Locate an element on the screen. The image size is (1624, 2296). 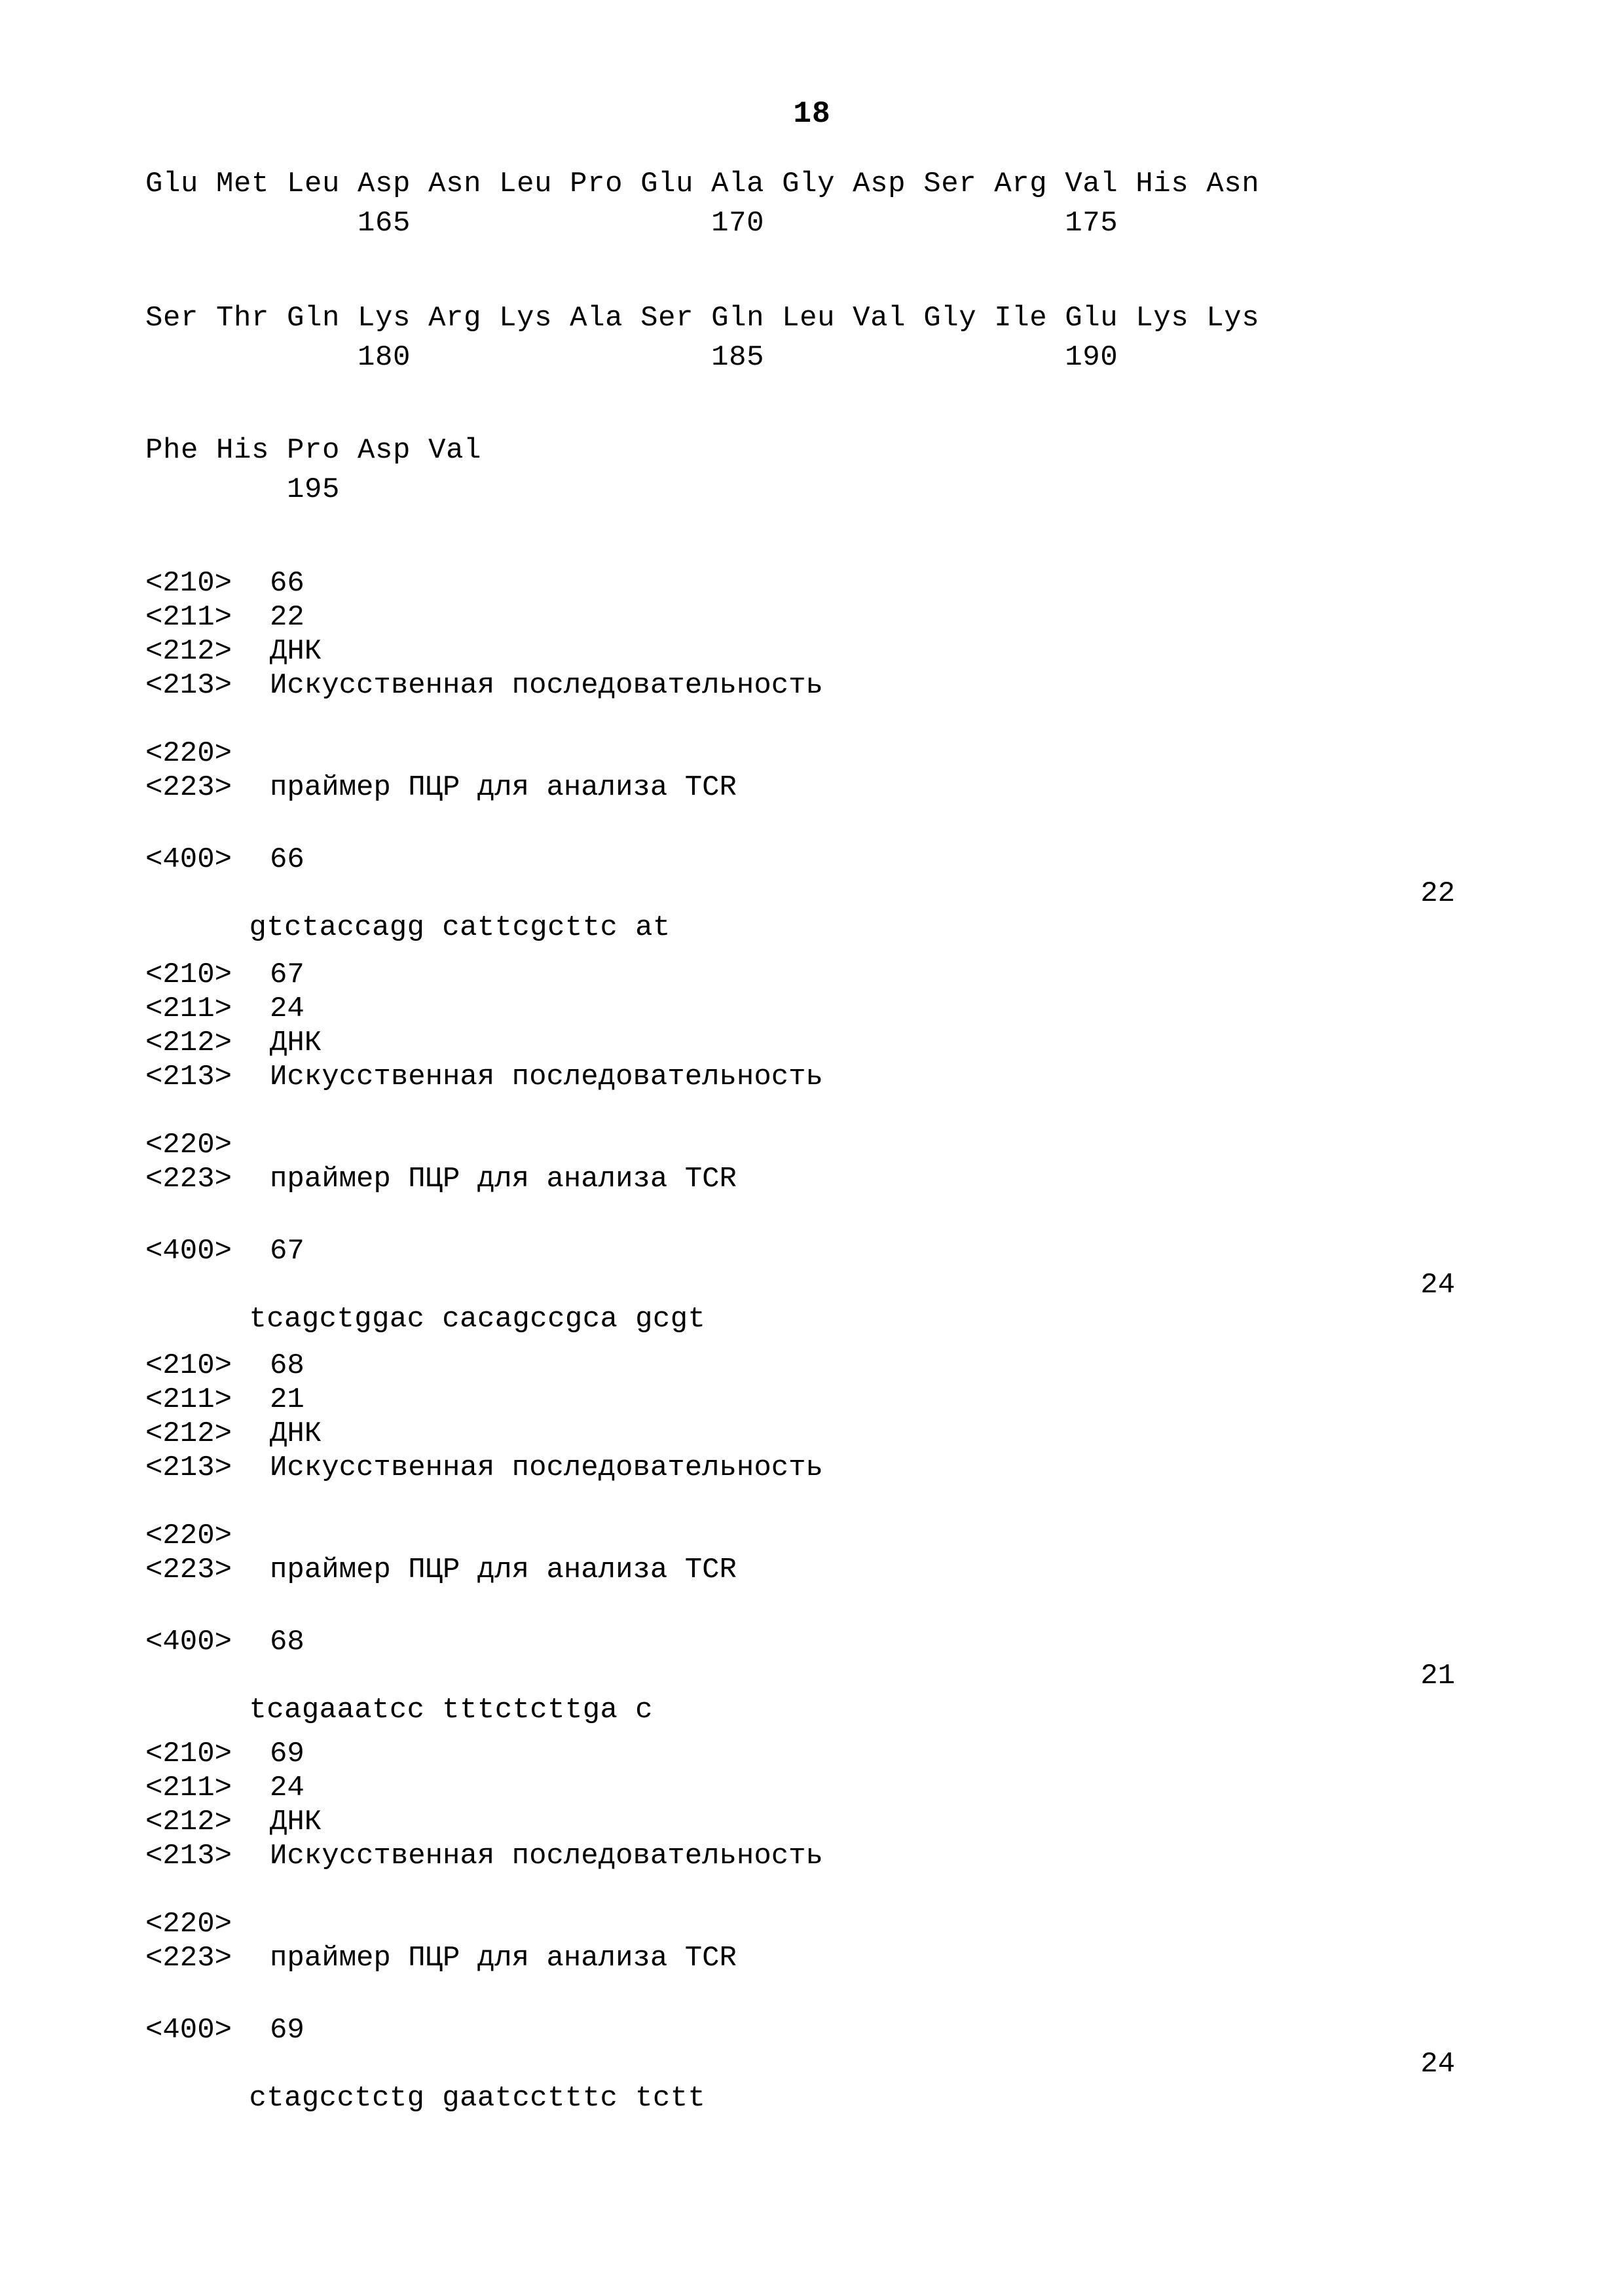
meta-row-211: <211> 22 is located at coordinates (823, 617).